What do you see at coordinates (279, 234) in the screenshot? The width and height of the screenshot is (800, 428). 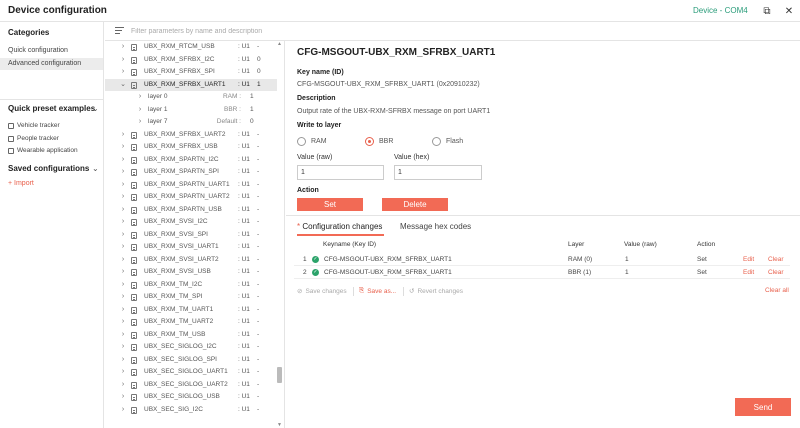 I see `tree-scrollbar: ▲ ▼` at bounding box center [279, 234].